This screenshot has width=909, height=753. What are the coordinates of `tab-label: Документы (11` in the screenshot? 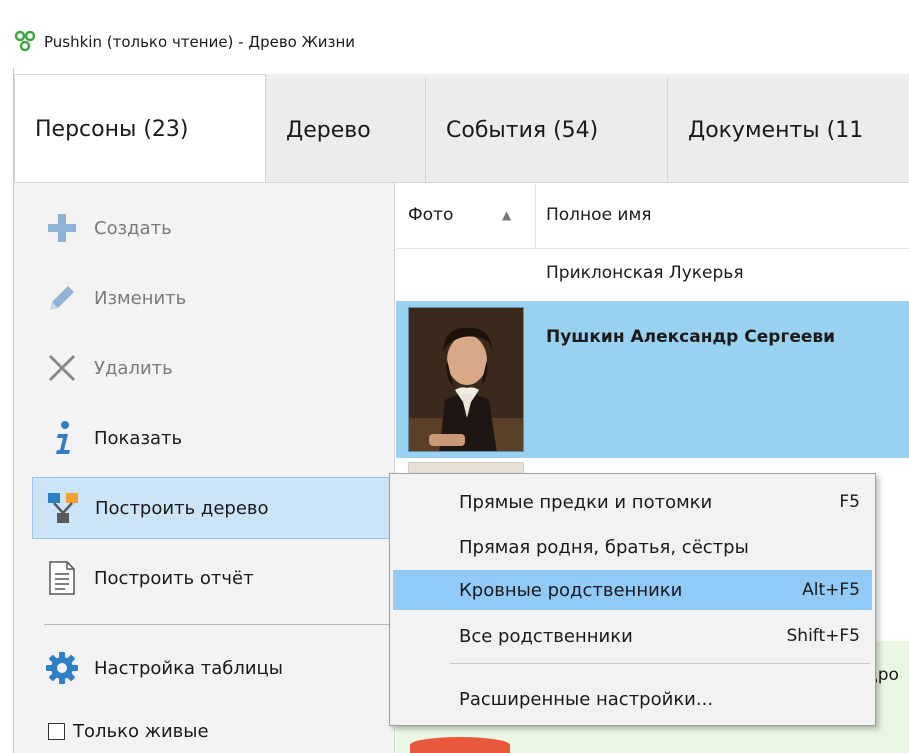 It's located at (776, 130).